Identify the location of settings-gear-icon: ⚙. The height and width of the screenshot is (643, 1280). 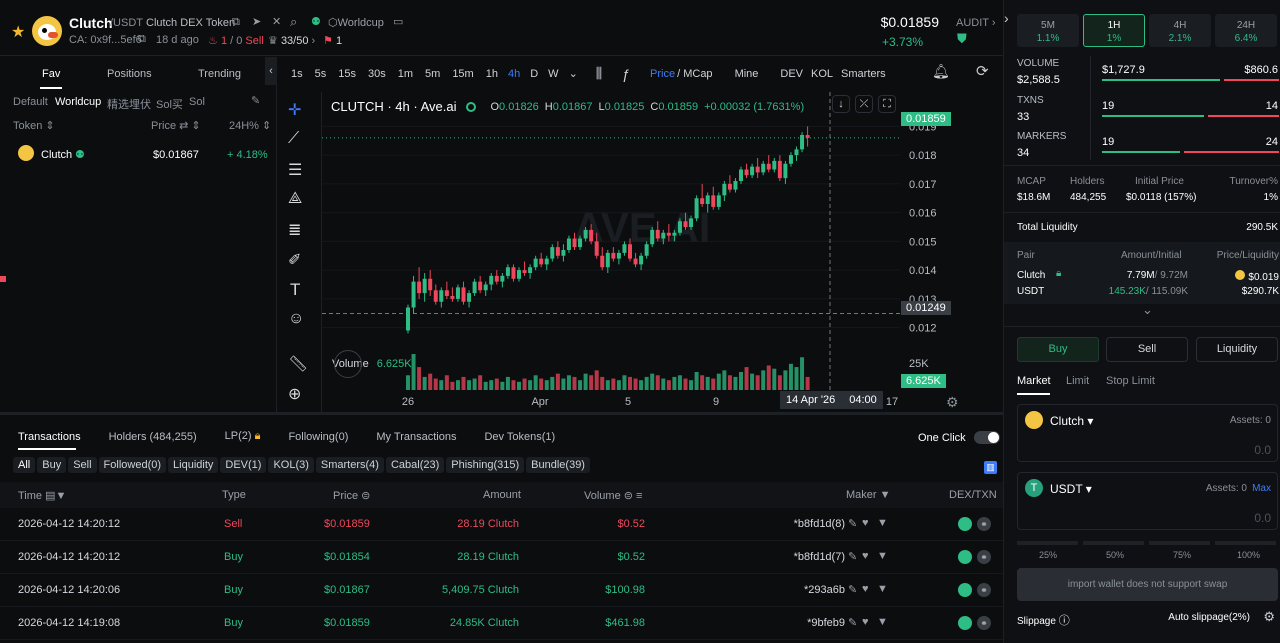
(1269, 617).